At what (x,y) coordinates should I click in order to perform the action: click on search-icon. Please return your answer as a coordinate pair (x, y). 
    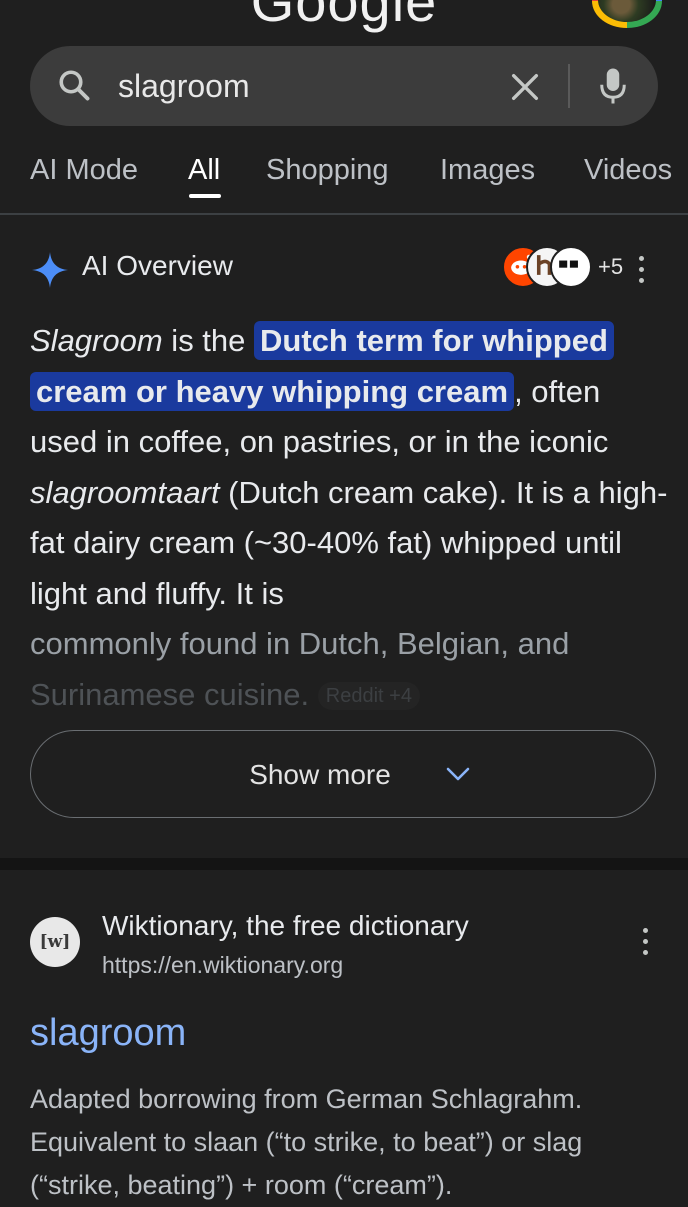
    Looking at the image, I should click on (74, 85).